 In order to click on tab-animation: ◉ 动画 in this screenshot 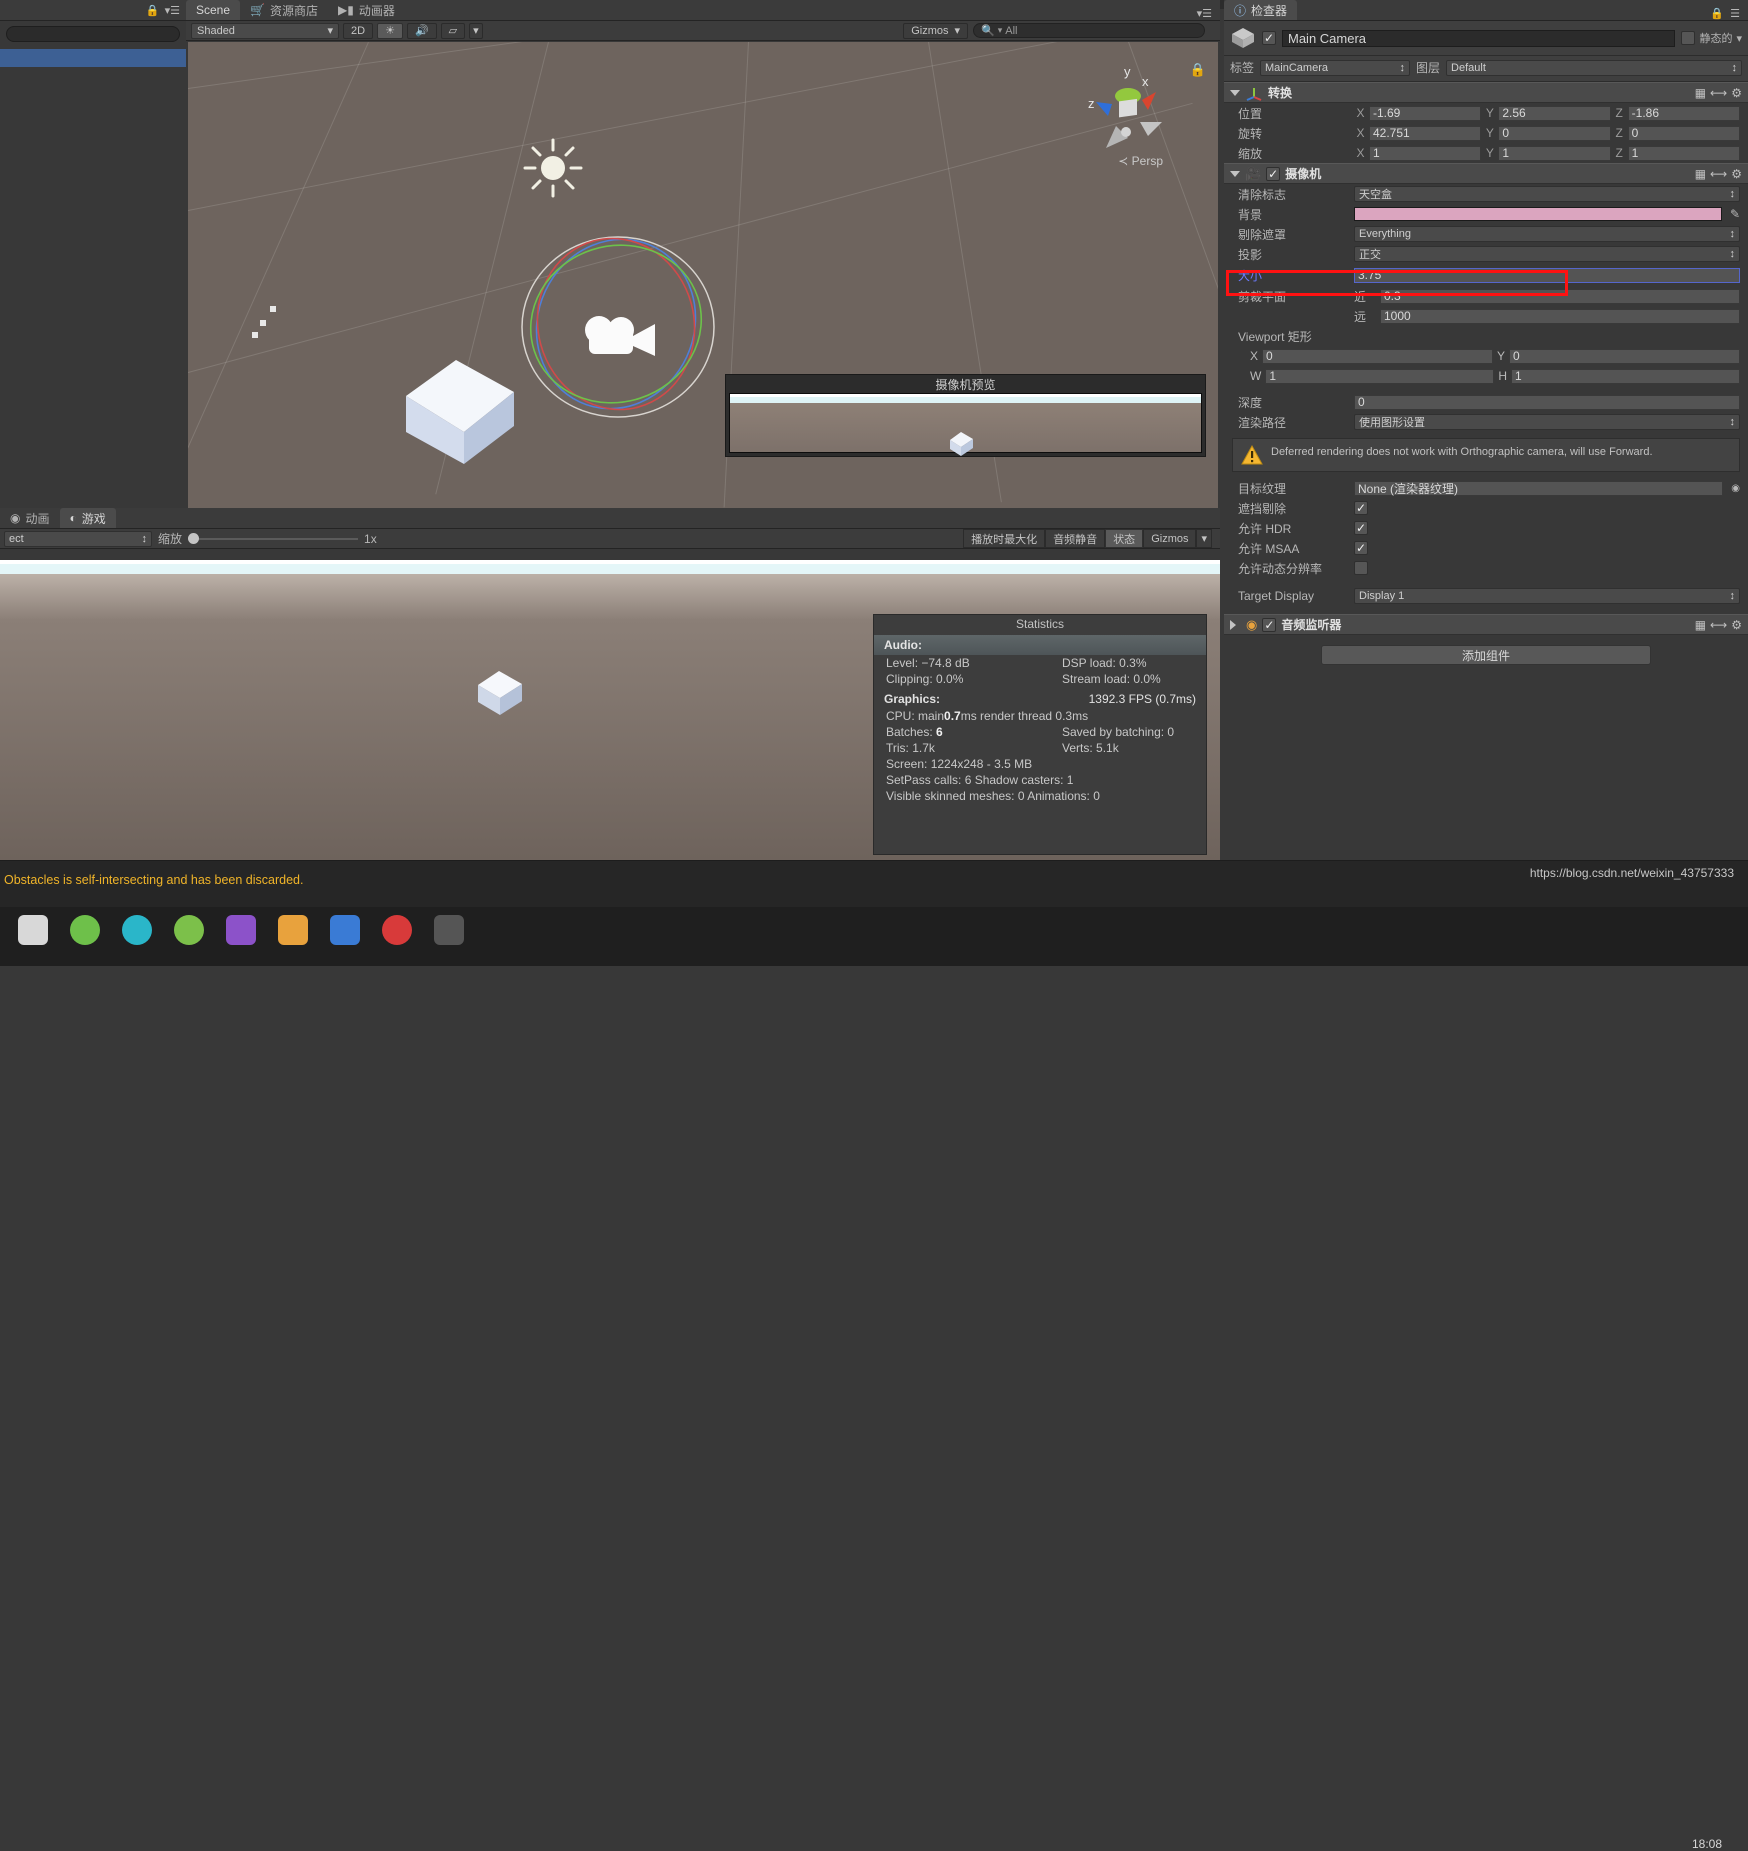, I will do `click(30, 518)`.